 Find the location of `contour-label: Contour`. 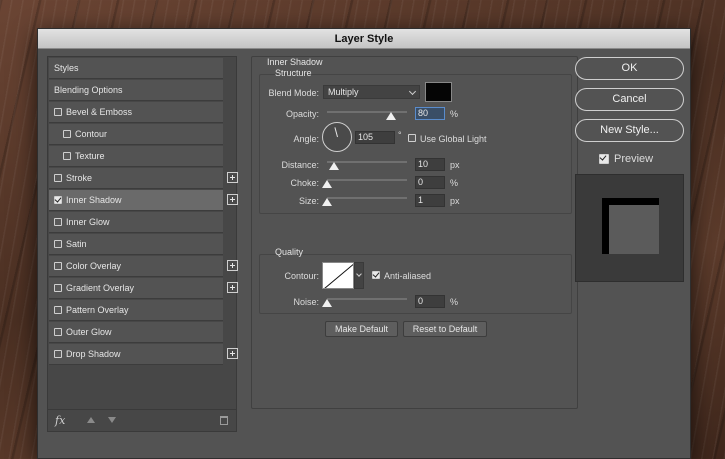

contour-label: Contour is located at coordinates (91, 134).